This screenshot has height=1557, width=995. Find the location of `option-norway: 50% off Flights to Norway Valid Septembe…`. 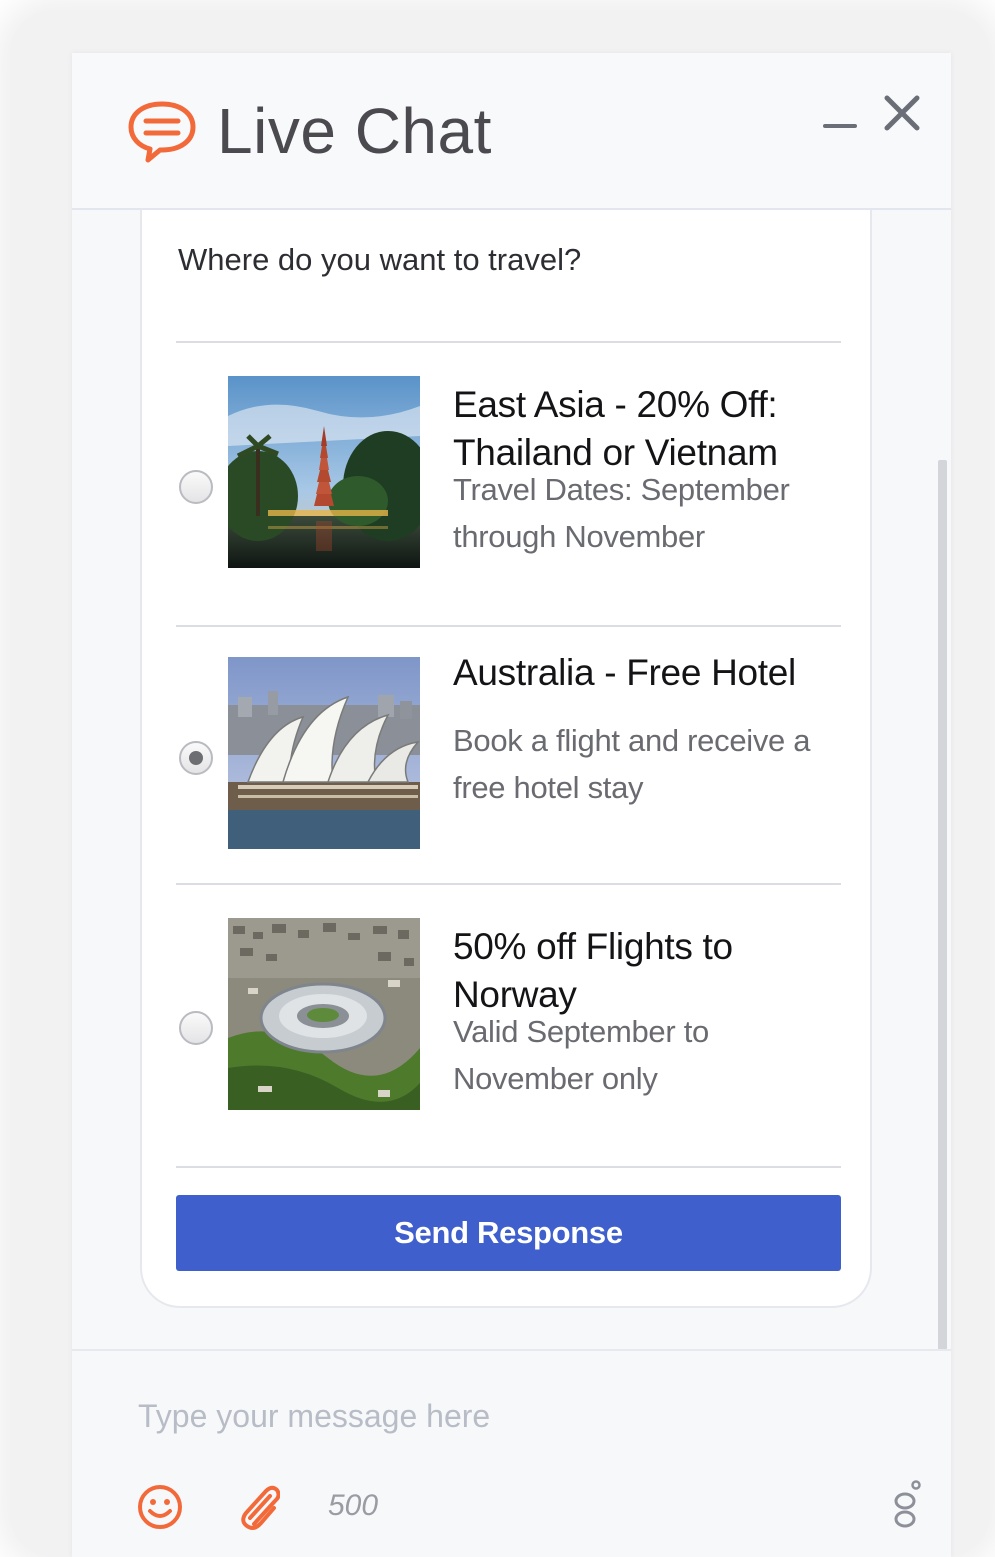

option-norway: 50% off Flights to Norway Valid Septembe… is located at coordinates (508, 1025).